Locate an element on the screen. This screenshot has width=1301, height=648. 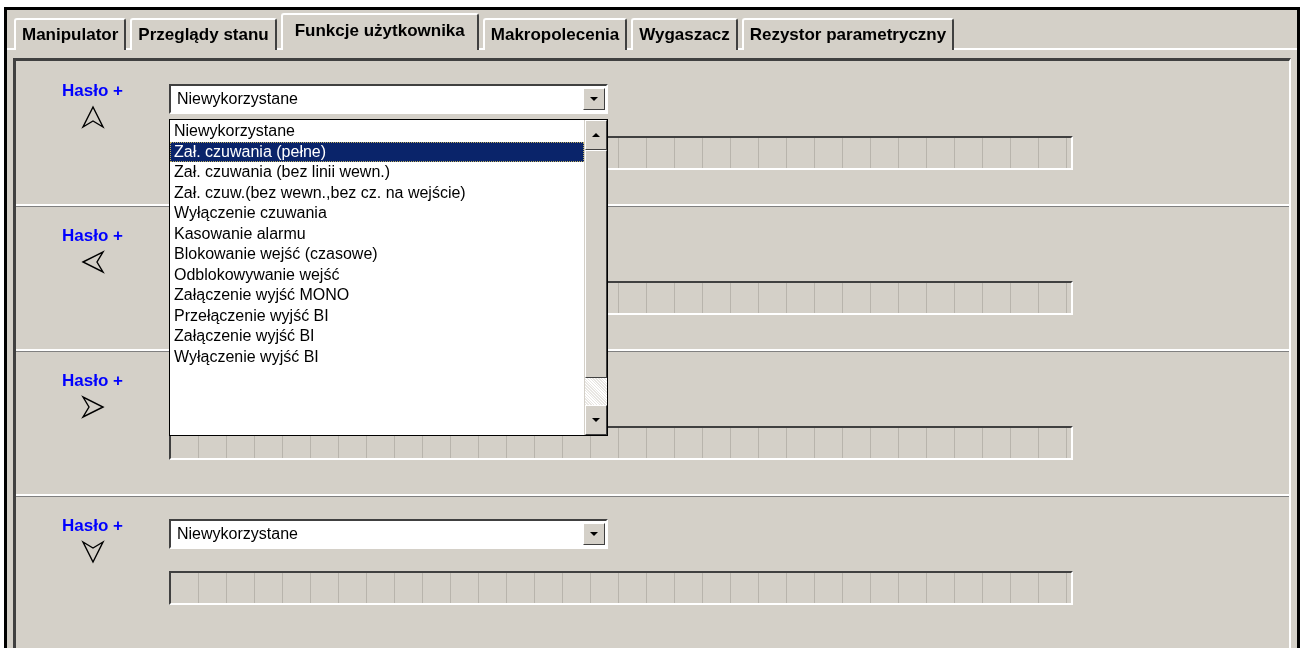
scroll-thumb is located at coordinates (596, 264).